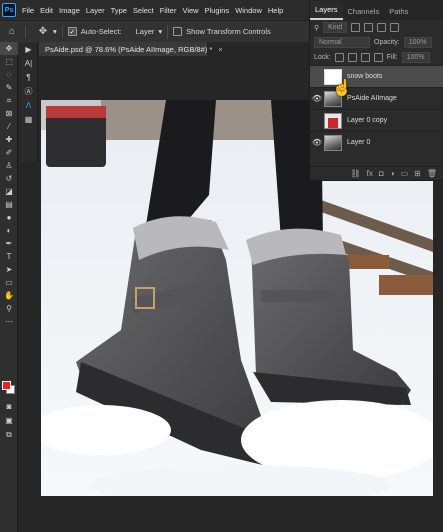 The width and height of the screenshot is (443, 532). Describe the element at coordinates (9, 10) in the screenshot. I see `photoshop-logo: Ps` at that location.